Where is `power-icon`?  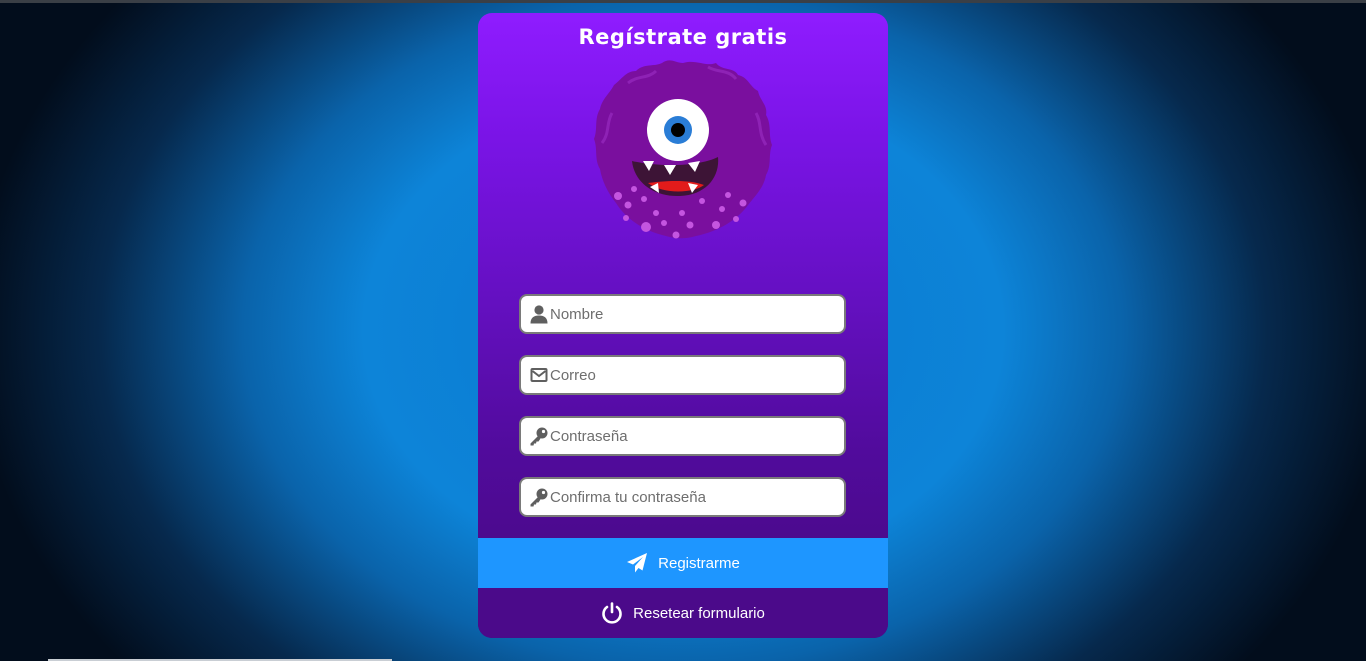 power-icon is located at coordinates (612, 613).